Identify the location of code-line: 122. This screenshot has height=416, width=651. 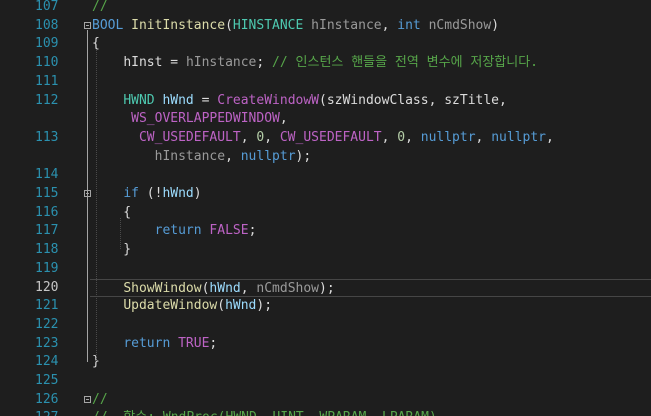
(325, 325).